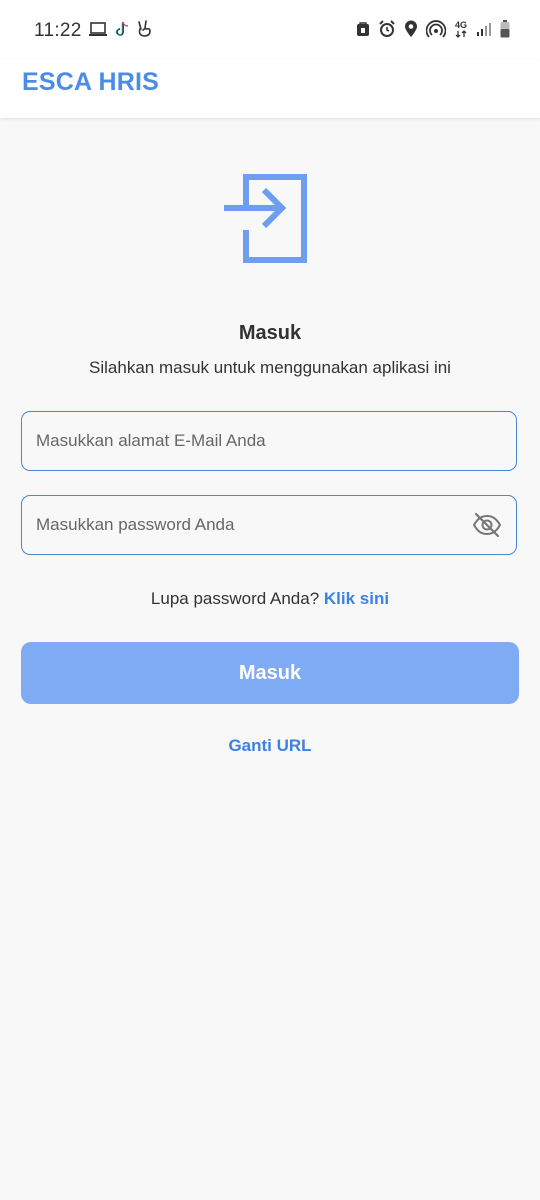 This screenshot has width=540, height=1200. What do you see at coordinates (270, 333) in the screenshot?
I see `page-title: Masuk` at bounding box center [270, 333].